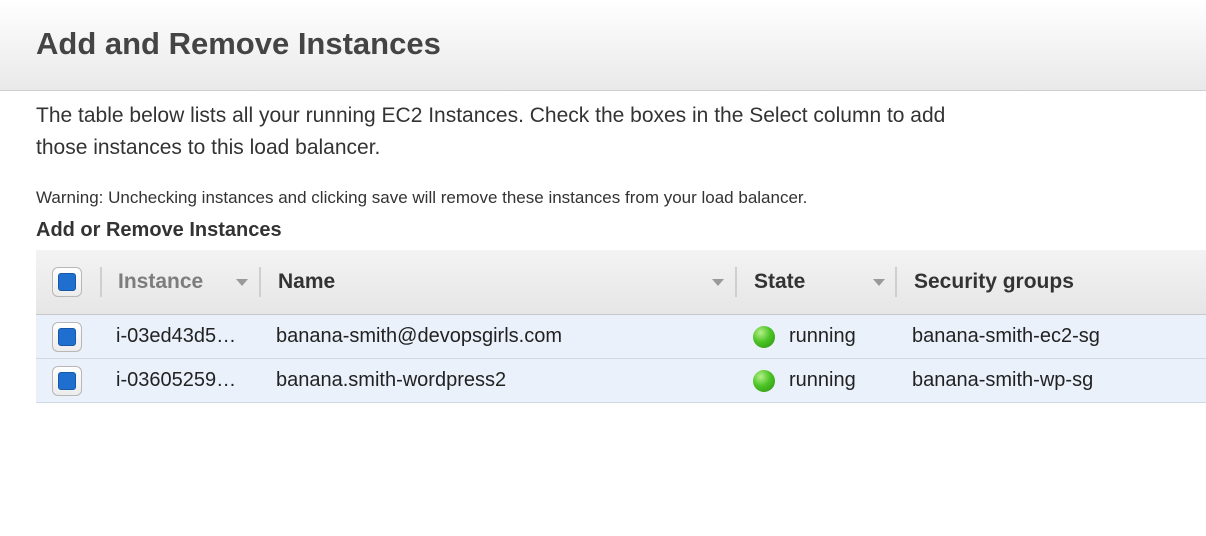  Describe the element at coordinates (621, 282) in the screenshot. I see `table-header: Instance Name State Security groups` at that location.